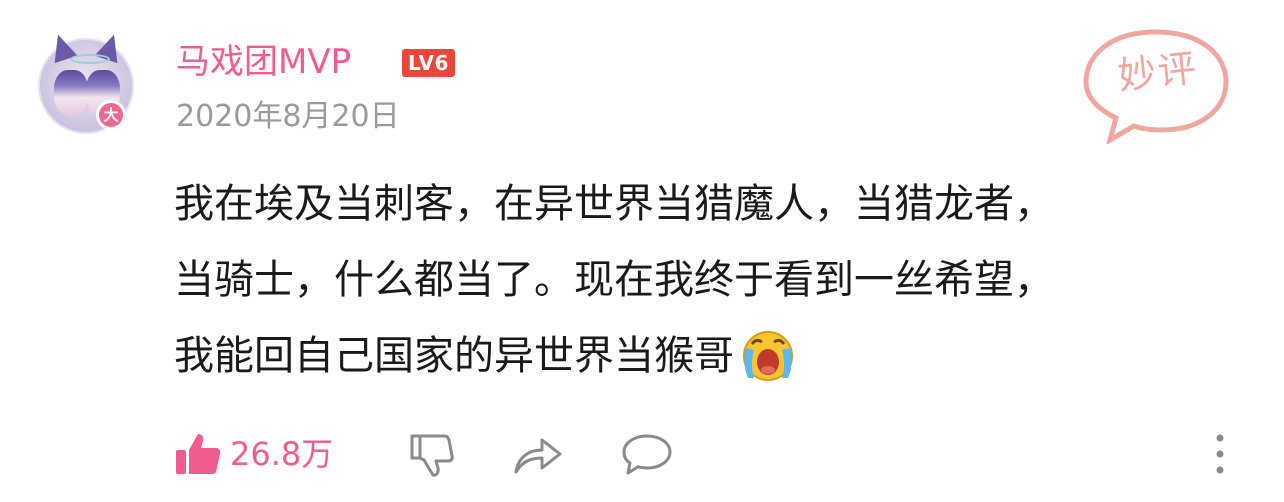 The width and height of the screenshot is (1284, 502). I want to click on thumbs-down-icon, so click(431, 454).